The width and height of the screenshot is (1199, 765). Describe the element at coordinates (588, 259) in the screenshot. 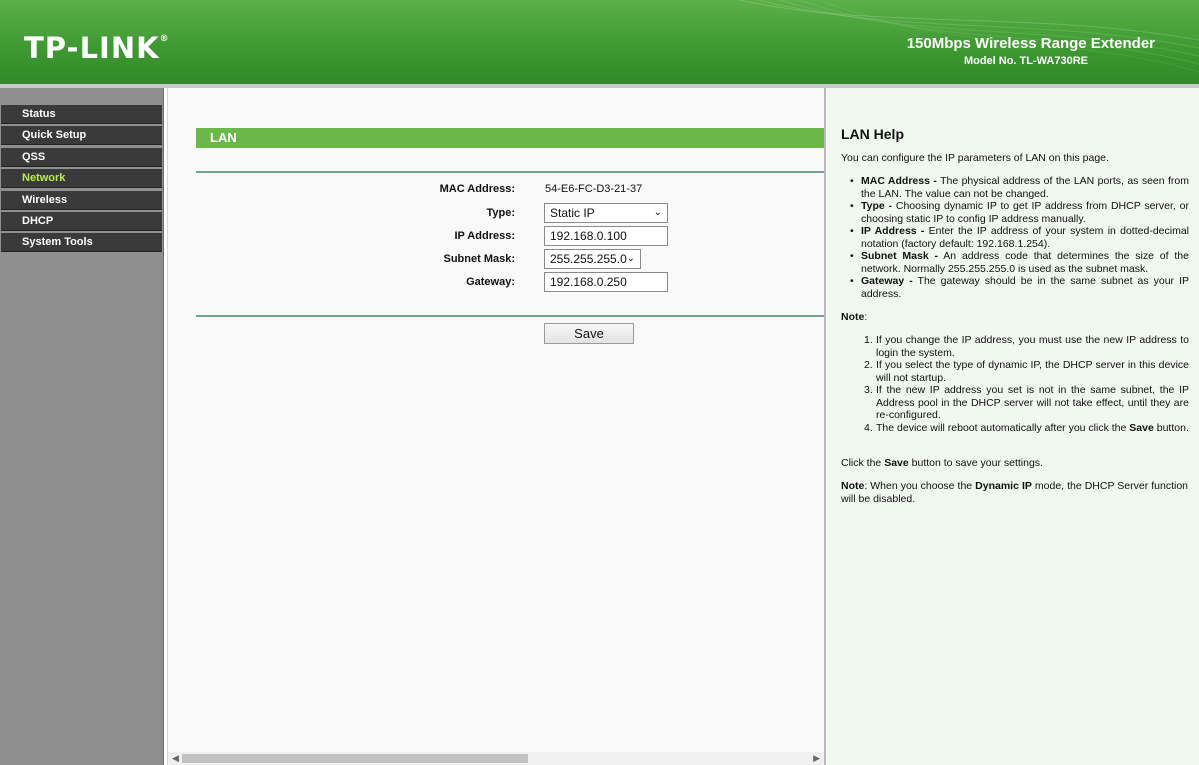

I see `subnet-mask-select-value: 255.255.255.0` at that location.